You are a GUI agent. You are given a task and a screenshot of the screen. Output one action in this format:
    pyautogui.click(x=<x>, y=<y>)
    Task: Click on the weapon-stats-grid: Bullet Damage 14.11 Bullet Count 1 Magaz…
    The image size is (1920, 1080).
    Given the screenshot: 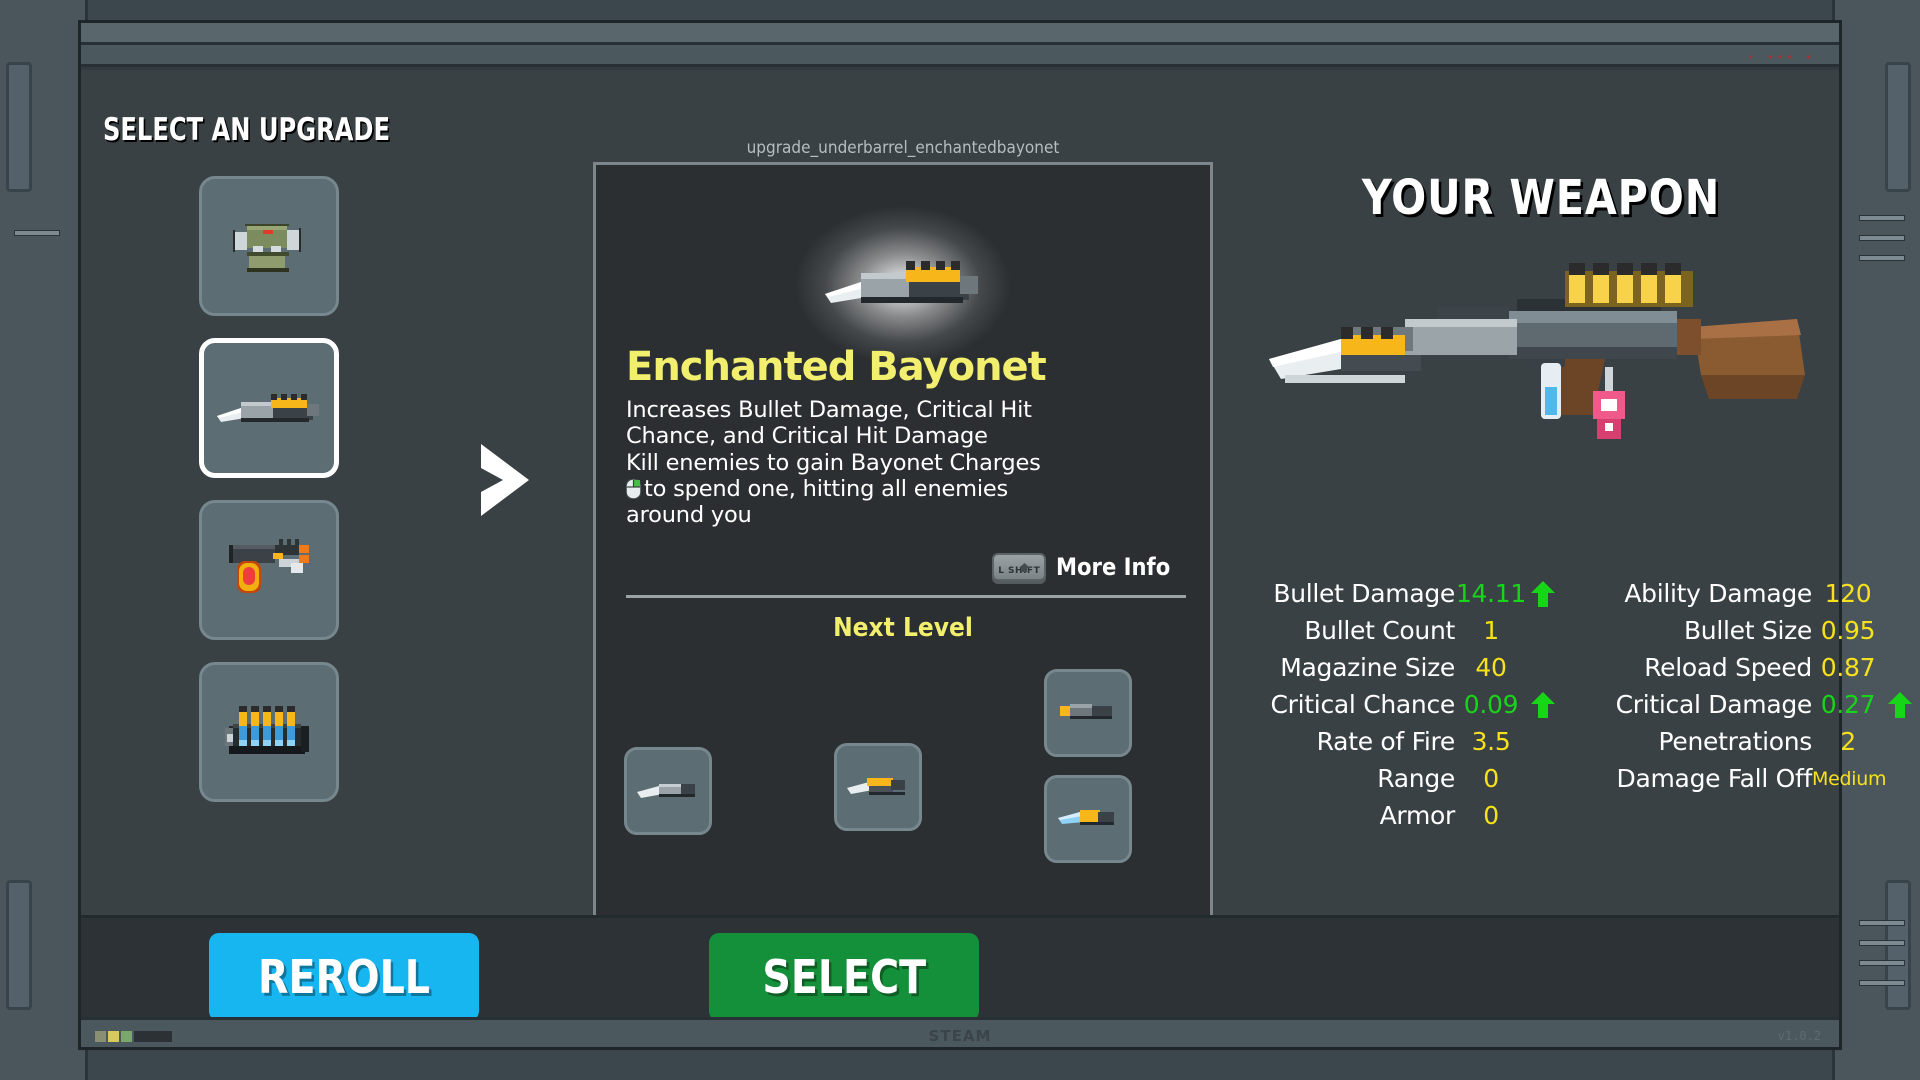 What is the action you would take?
    pyautogui.click(x=1566, y=704)
    